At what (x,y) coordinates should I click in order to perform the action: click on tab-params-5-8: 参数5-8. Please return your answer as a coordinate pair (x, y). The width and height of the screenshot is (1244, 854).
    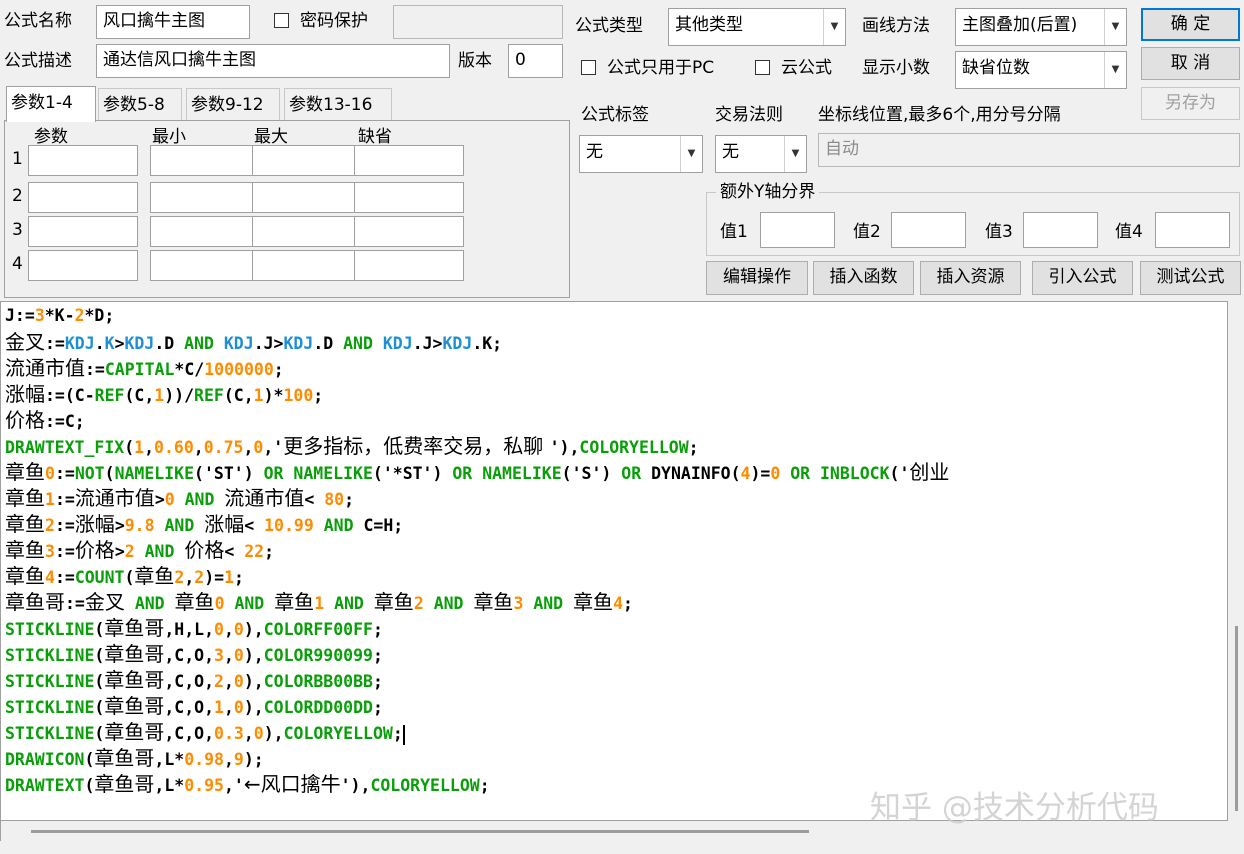
    Looking at the image, I should click on (140, 104).